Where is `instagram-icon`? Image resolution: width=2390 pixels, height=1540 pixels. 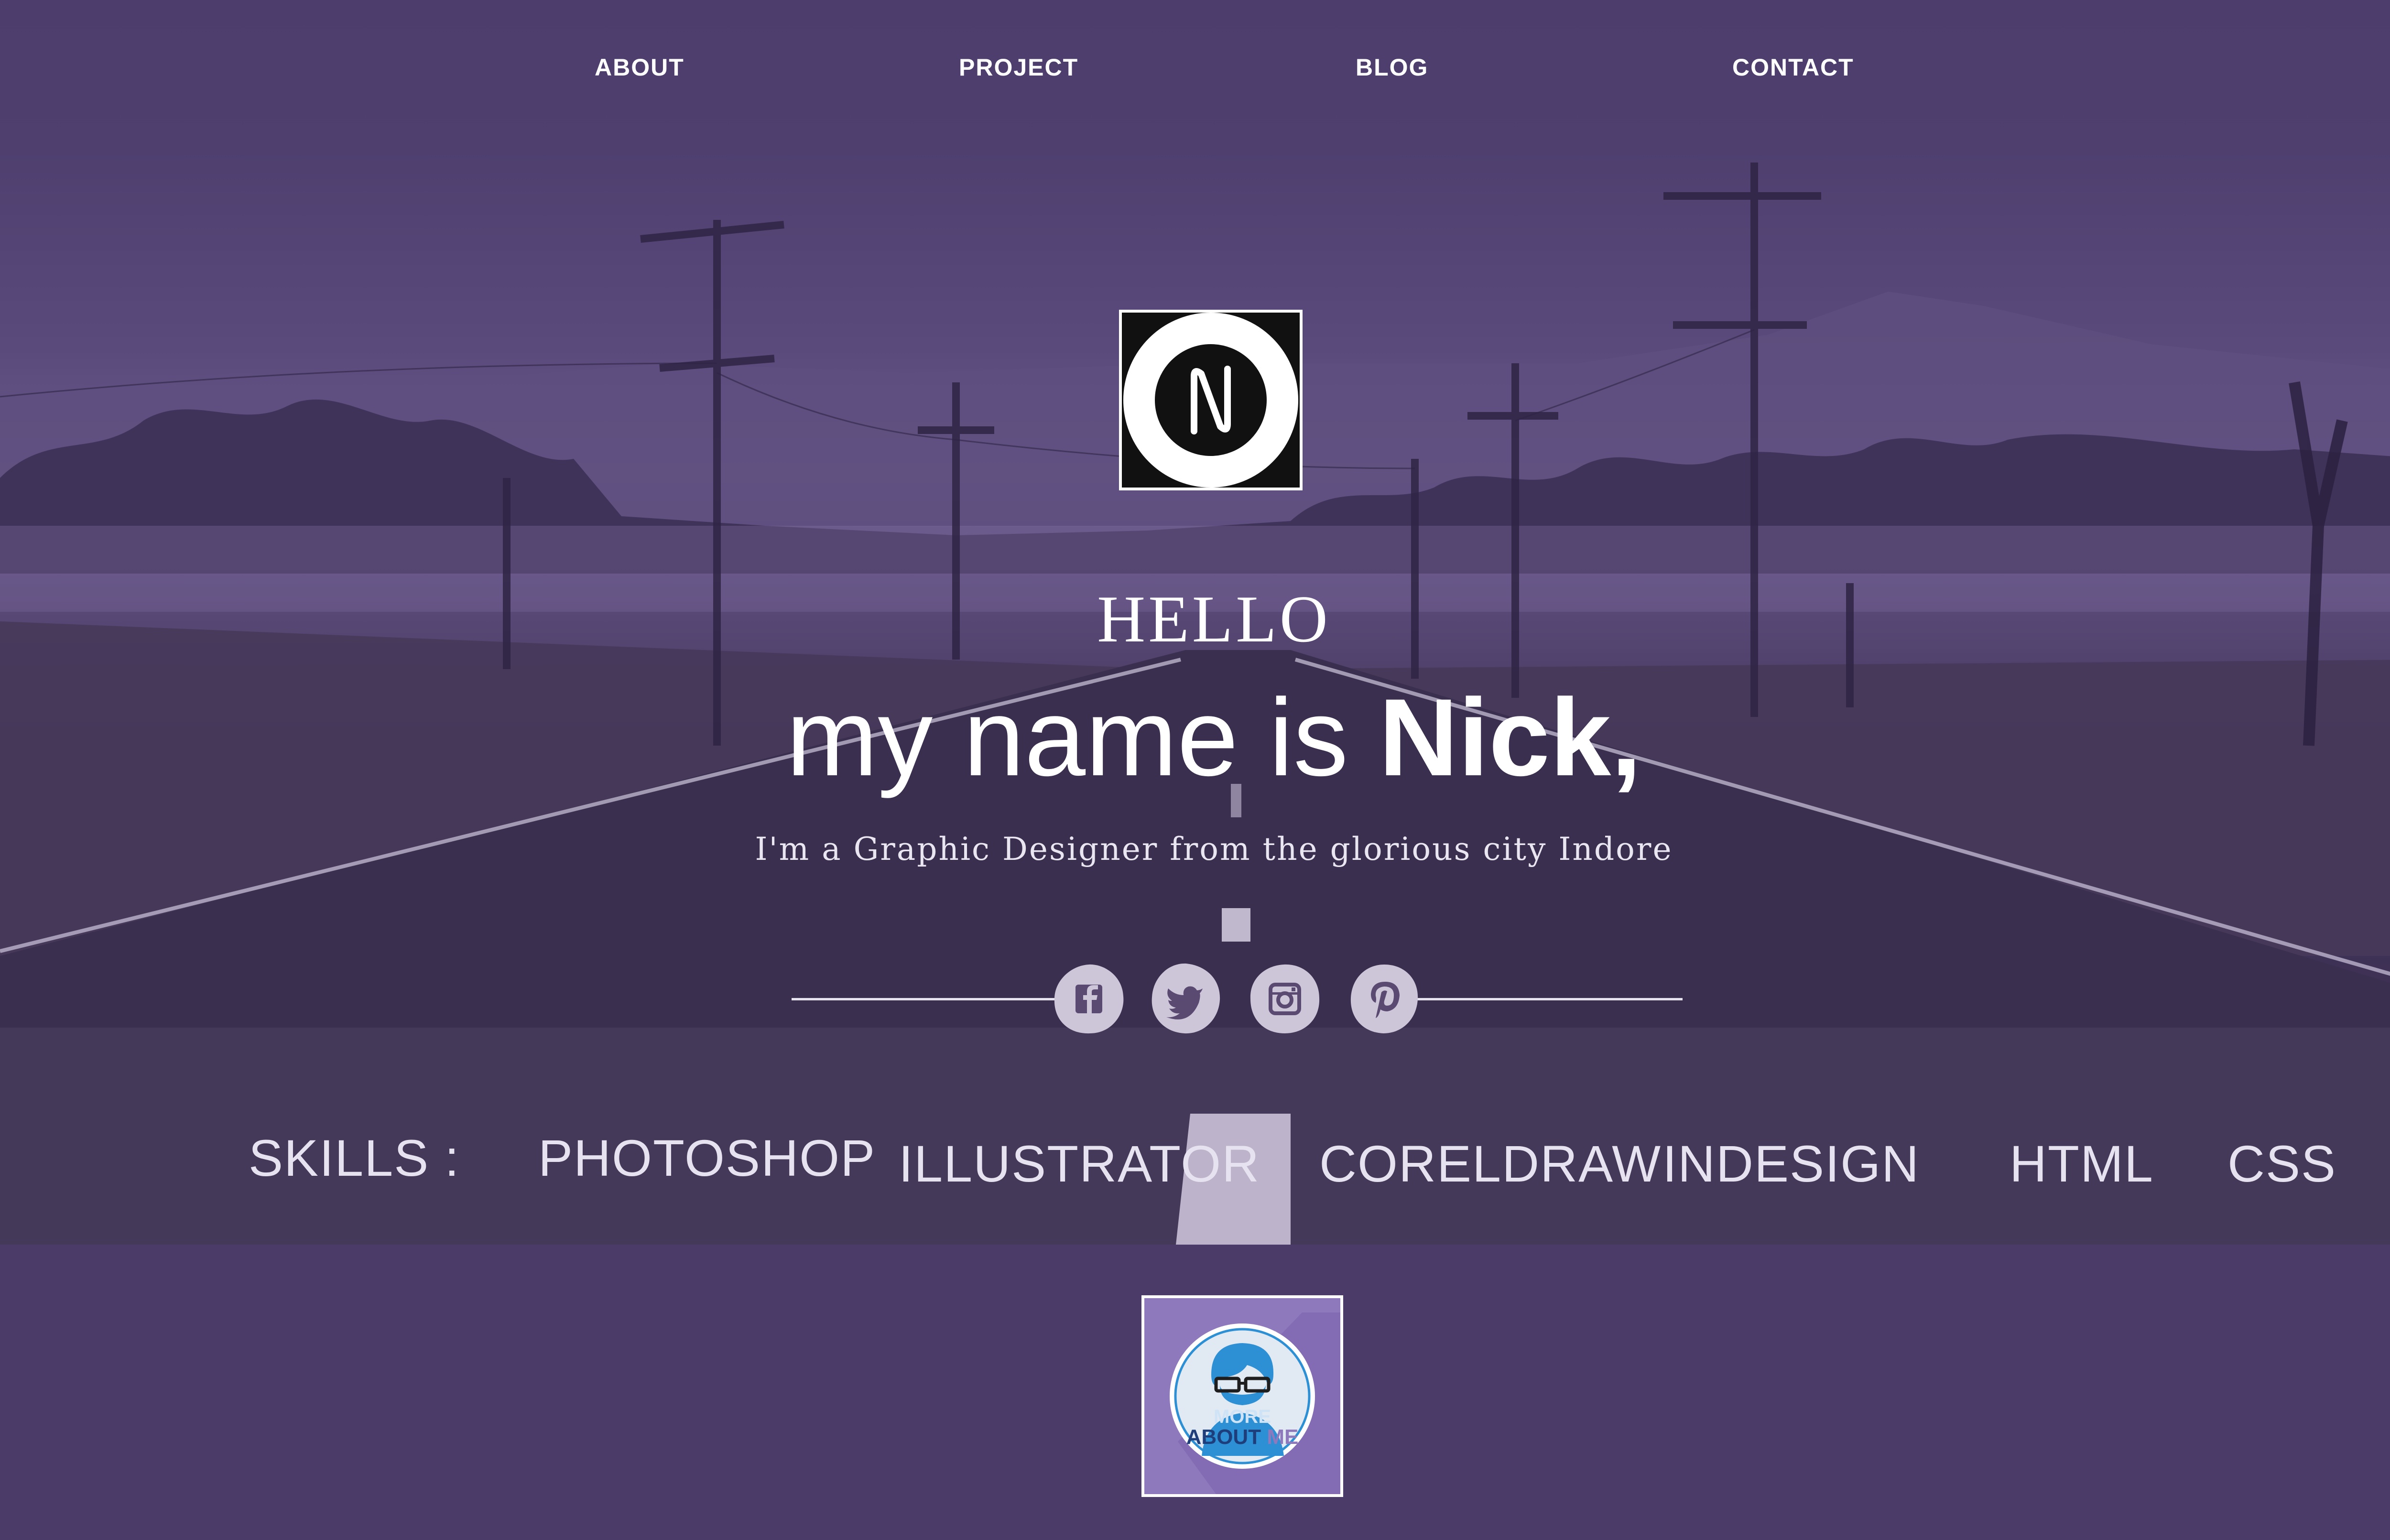 instagram-icon is located at coordinates (1285, 999).